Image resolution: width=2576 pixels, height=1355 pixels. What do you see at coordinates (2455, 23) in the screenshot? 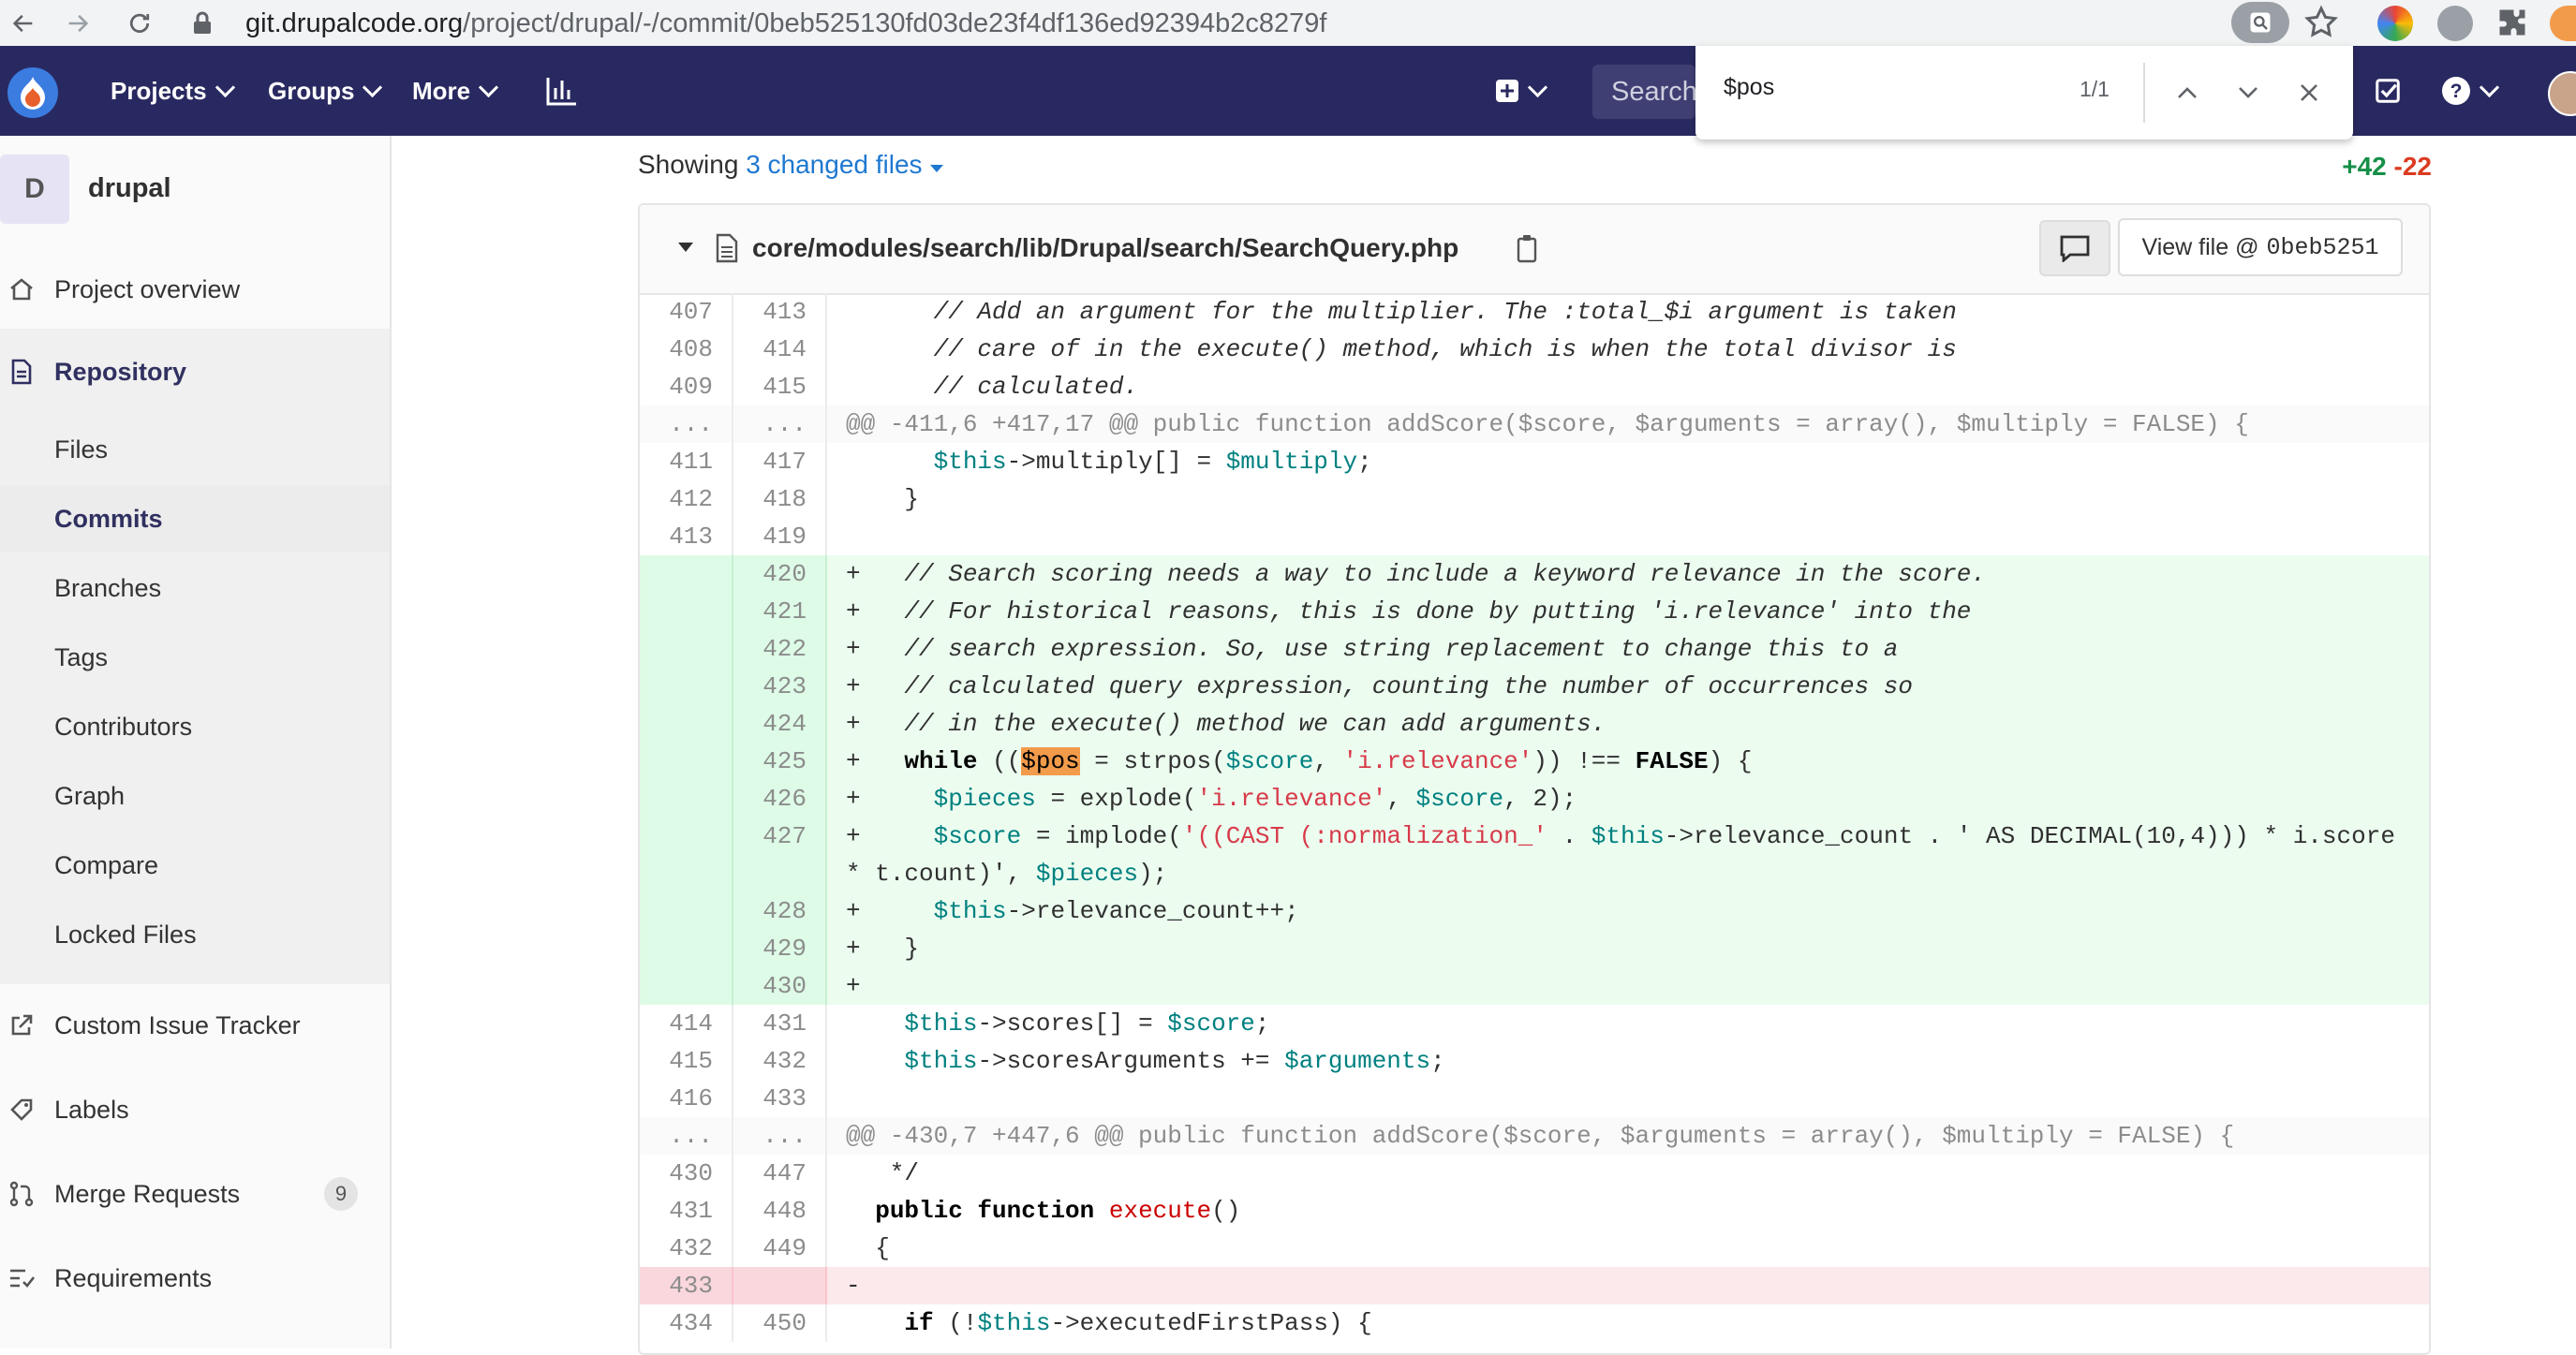
I see `extension-bird-icon` at bounding box center [2455, 23].